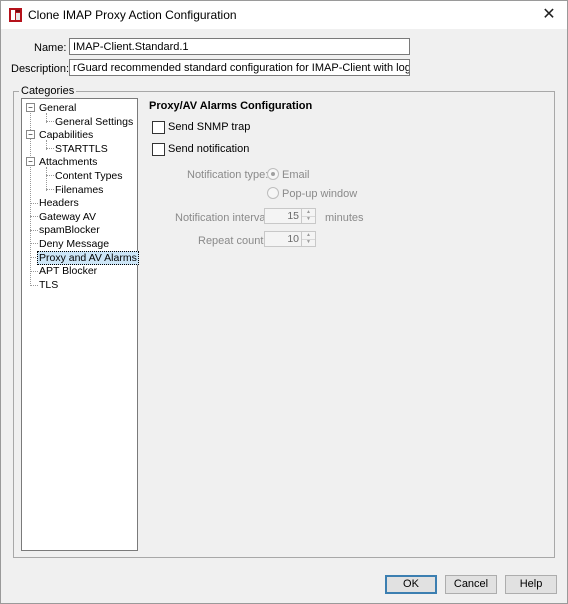  What do you see at coordinates (208, 149) in the screenshot?
I see `send-notification-label: Send notification` at bounding box center [208, 149].